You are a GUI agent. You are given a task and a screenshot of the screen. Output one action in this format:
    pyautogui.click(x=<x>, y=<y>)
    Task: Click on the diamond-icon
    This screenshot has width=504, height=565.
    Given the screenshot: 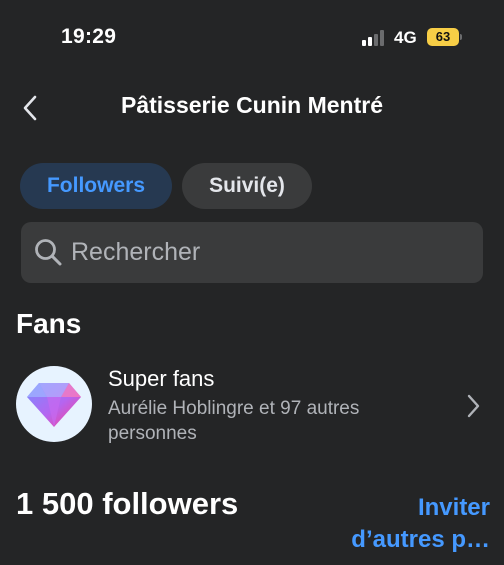 What is the action you would take?
    pyautogui.click(x=54, y=405)
    